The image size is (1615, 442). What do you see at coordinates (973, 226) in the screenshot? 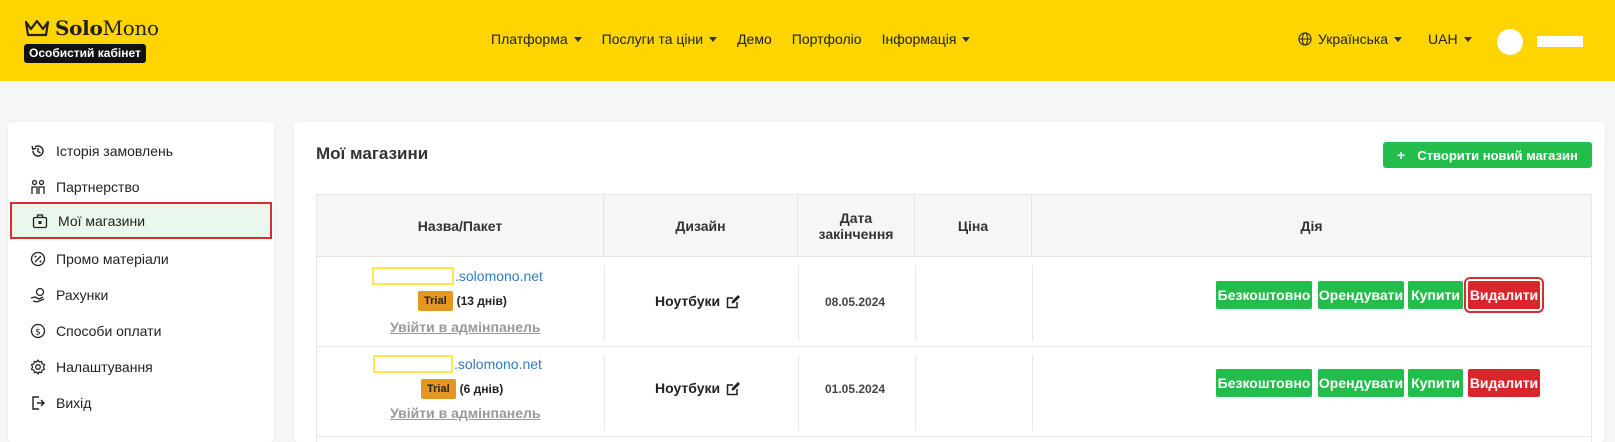
I see `column-header: Ціна` at bounding box center [973, 226].